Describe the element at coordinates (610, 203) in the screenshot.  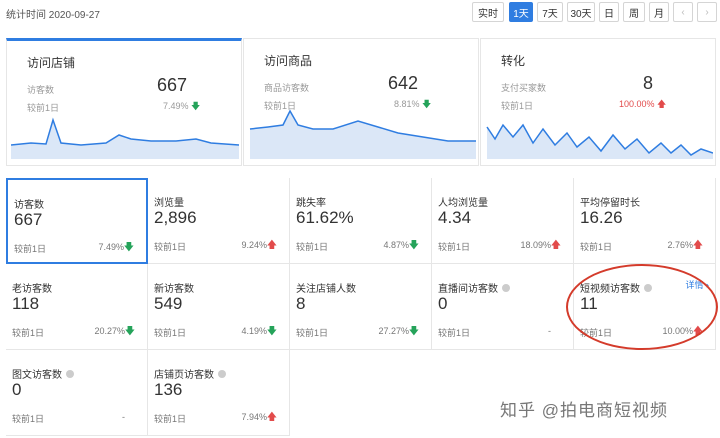
I see `metric-label: 平均停留时长` at that location.